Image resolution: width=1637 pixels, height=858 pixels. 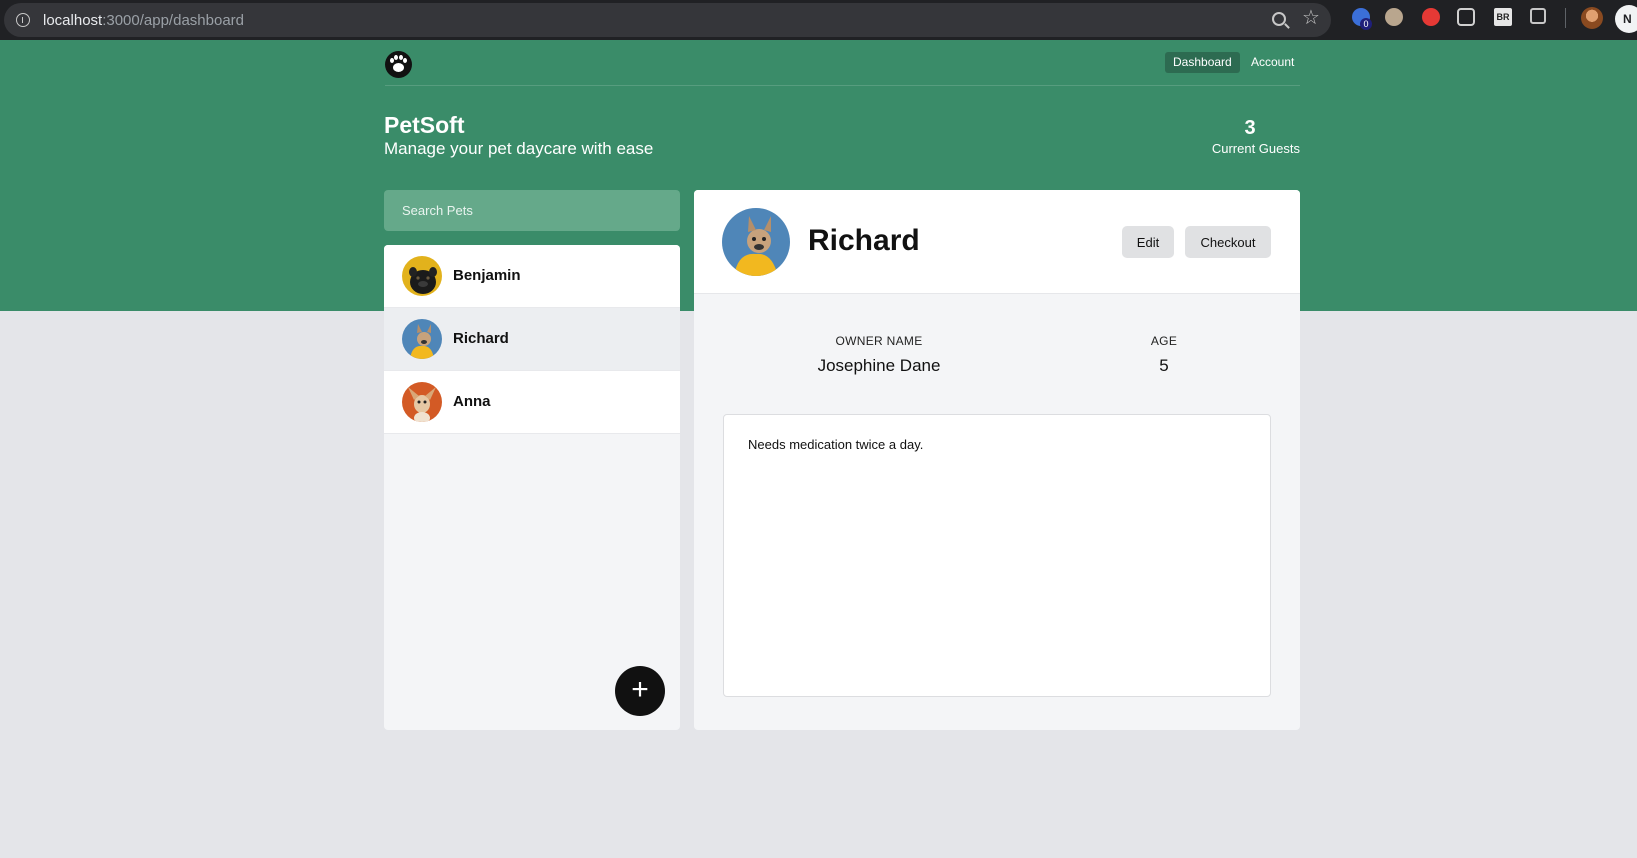 What do you see at coordinates (864, 240) in the screenshot?
I see `pet-details-name: Richard` at bounding box center [864, 240].